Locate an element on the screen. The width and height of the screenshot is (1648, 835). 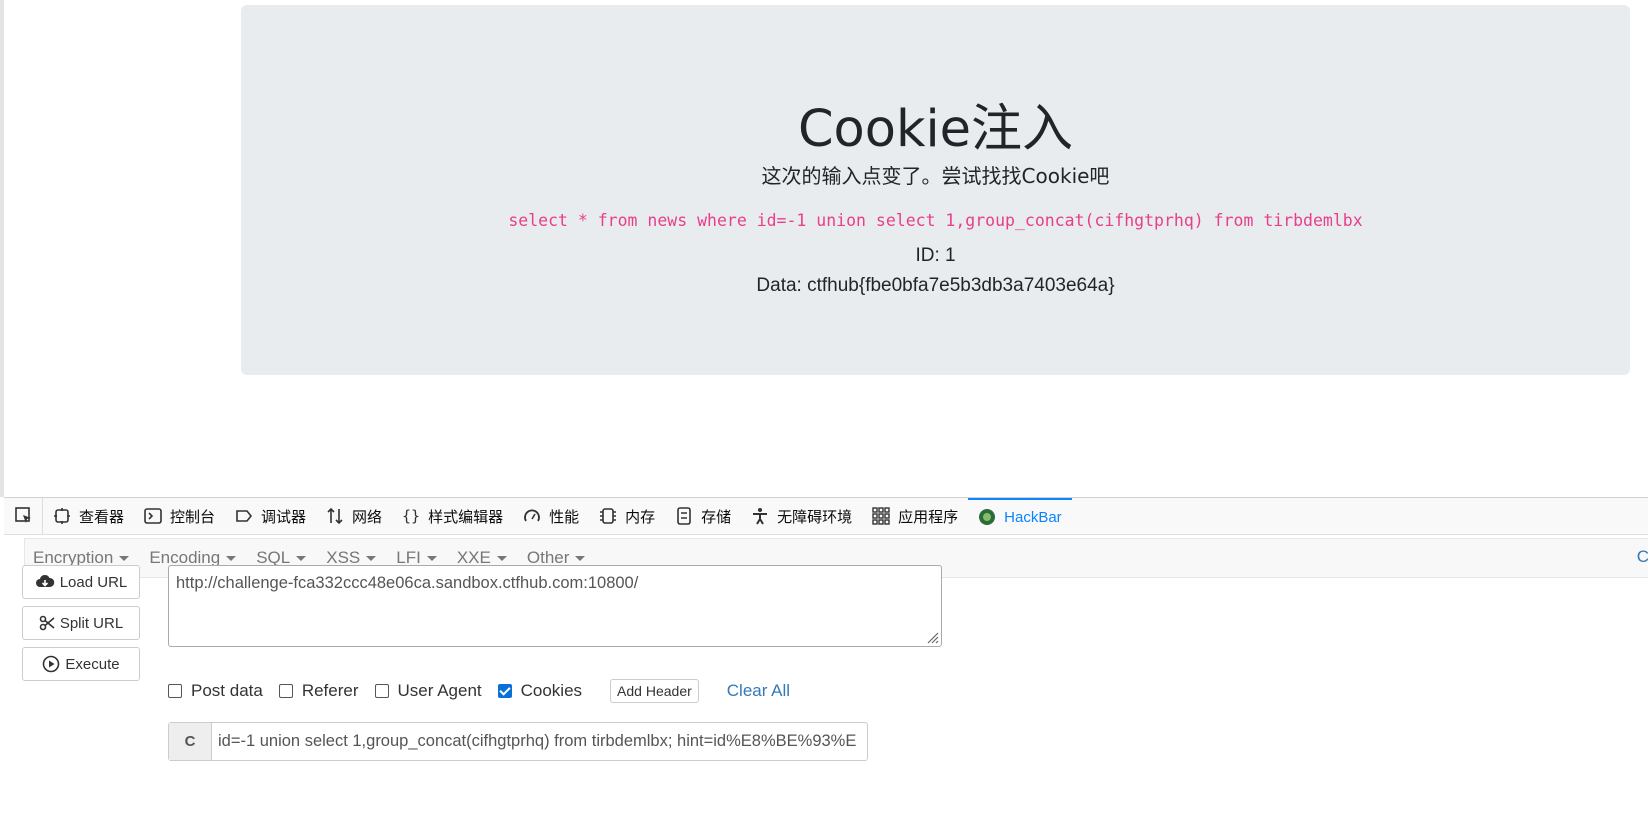
network-icon is located at coordinates (335, 516).